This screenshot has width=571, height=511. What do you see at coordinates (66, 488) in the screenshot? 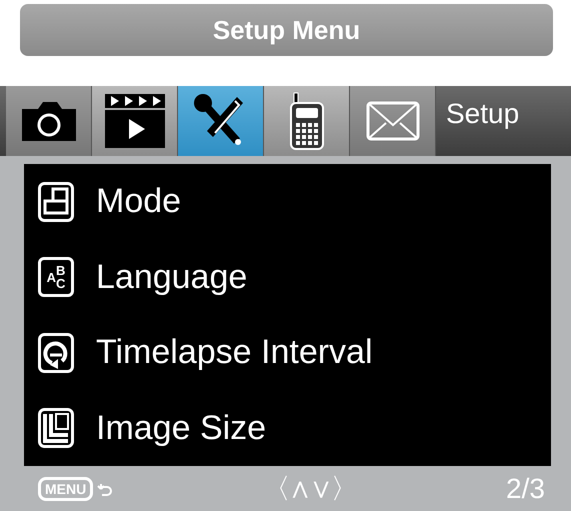
I see `menu-key-badge: MENU` at bounding box center [66, 488].